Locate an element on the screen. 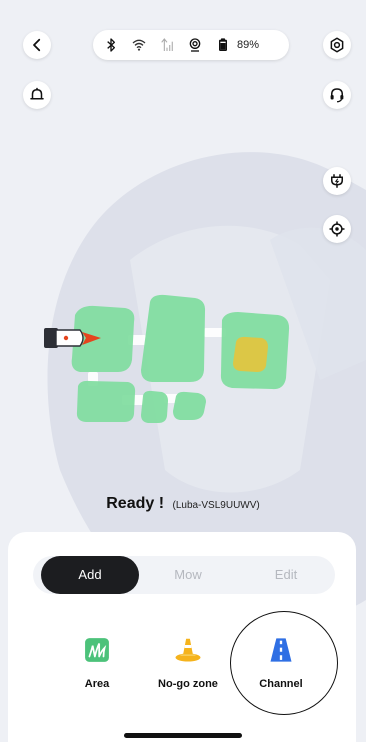 The width and height of the screenshot is (366, 742). back-button is located at coordinates (37, 45).